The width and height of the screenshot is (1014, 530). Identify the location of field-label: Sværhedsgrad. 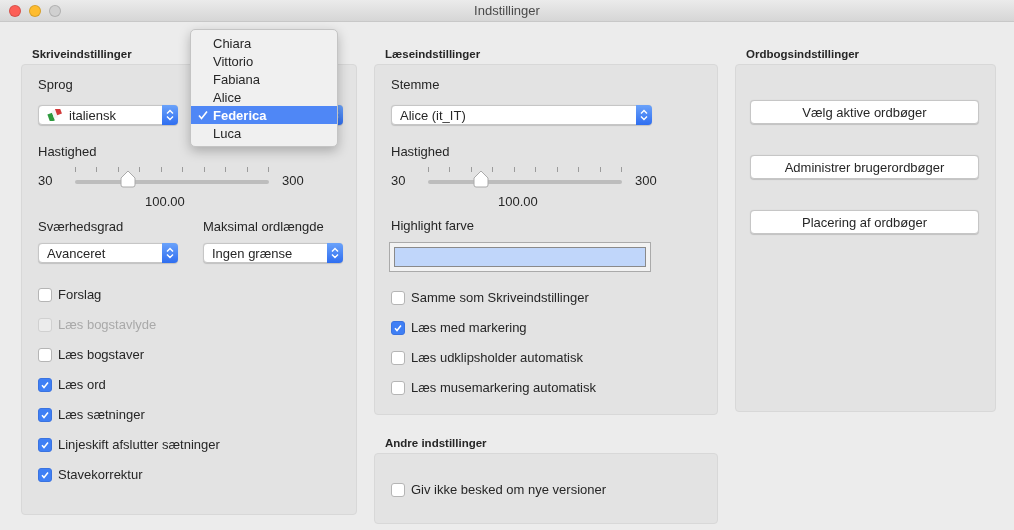
(81, 227).